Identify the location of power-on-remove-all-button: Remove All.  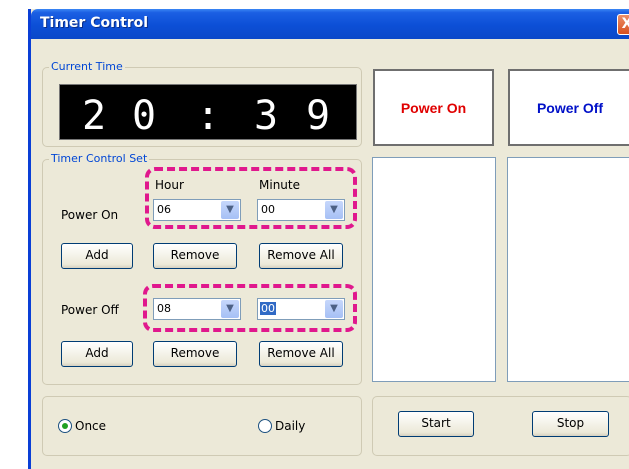
(301, 256).